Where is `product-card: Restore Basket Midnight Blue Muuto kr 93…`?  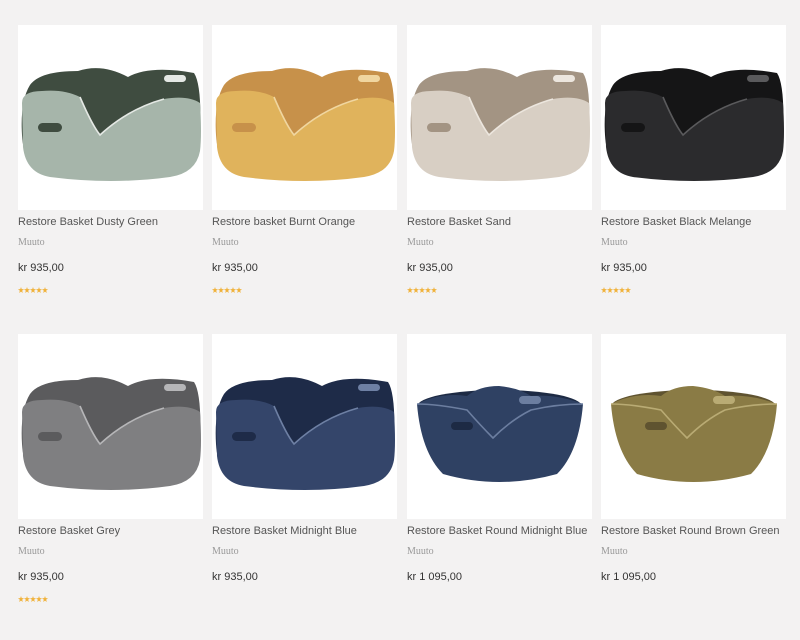 product-card: Restore Basket Midnight Blue Muuto kr 93… is located at coordinates (304, 458).